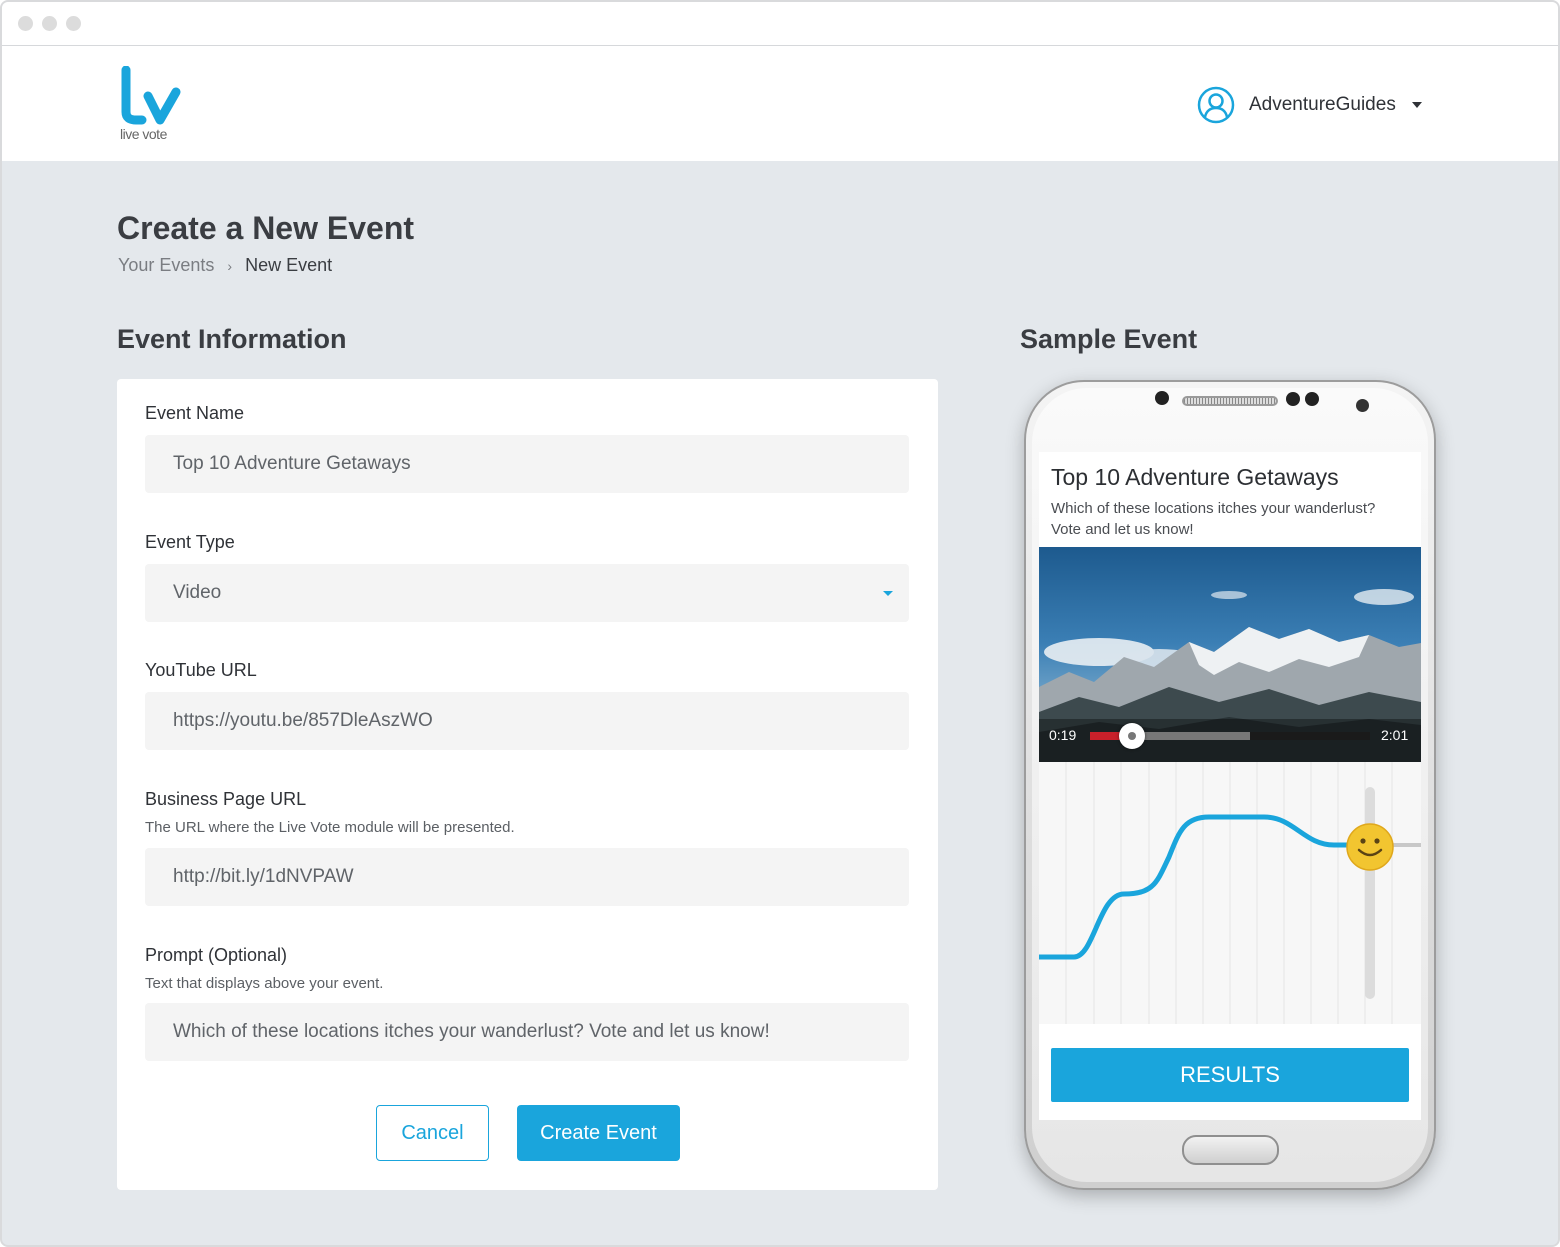 The height and width of the screenshot is (1247, 1560). I want to click on video-total-time: 2:01, so click(1395, 735).